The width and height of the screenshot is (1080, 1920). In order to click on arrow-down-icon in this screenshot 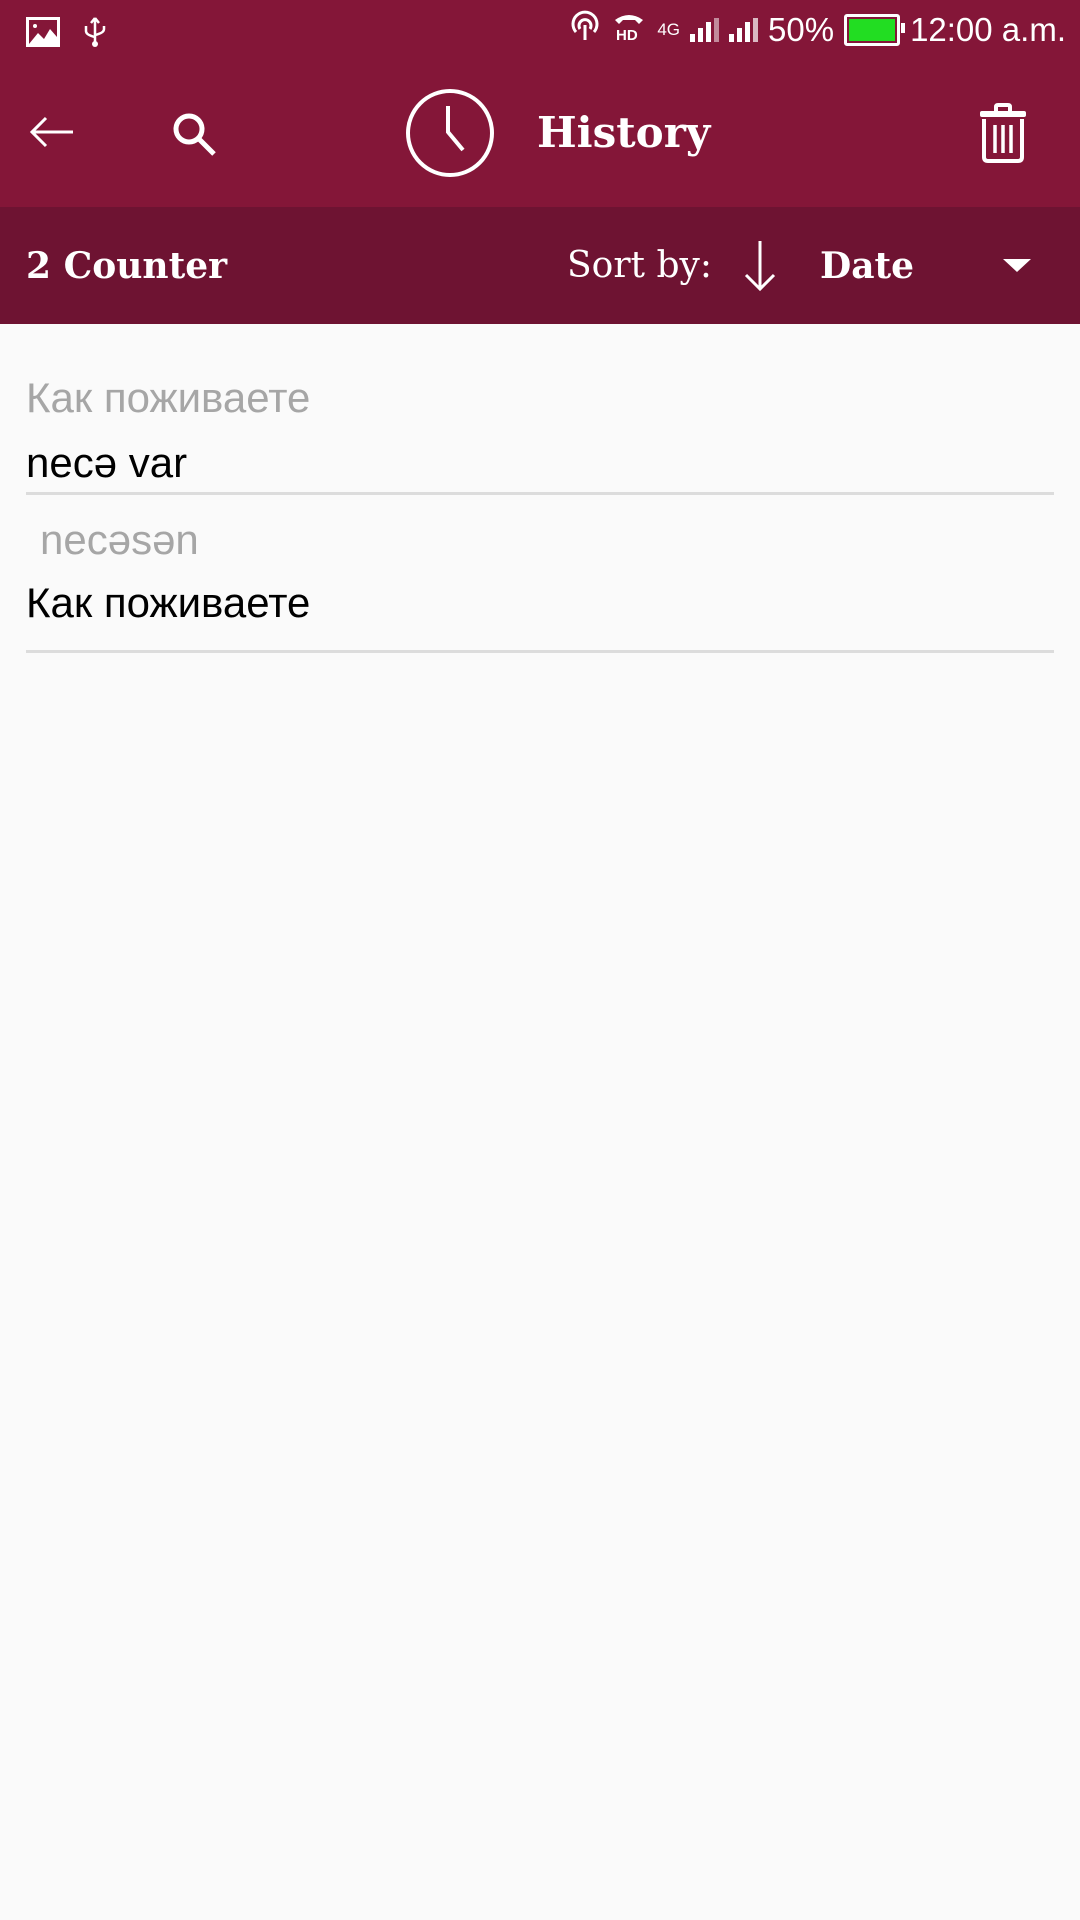, I will do `click(760, 269)`.